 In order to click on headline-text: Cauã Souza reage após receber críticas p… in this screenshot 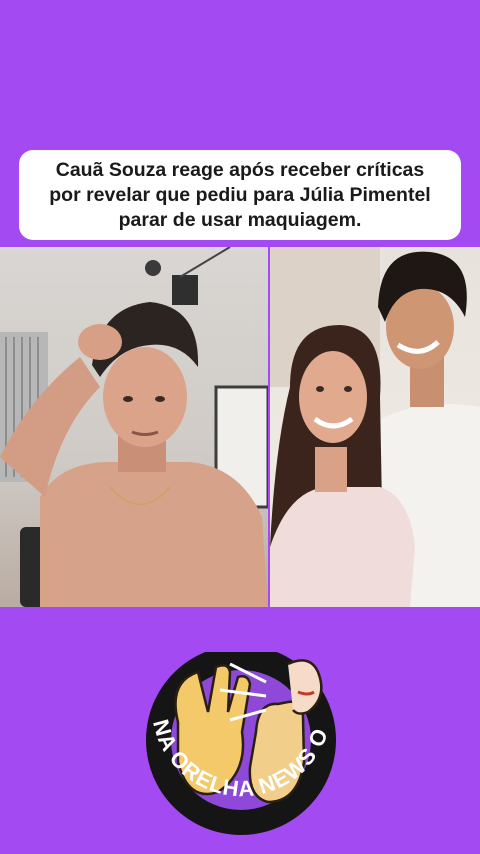, I will do `click(239, 195)`.